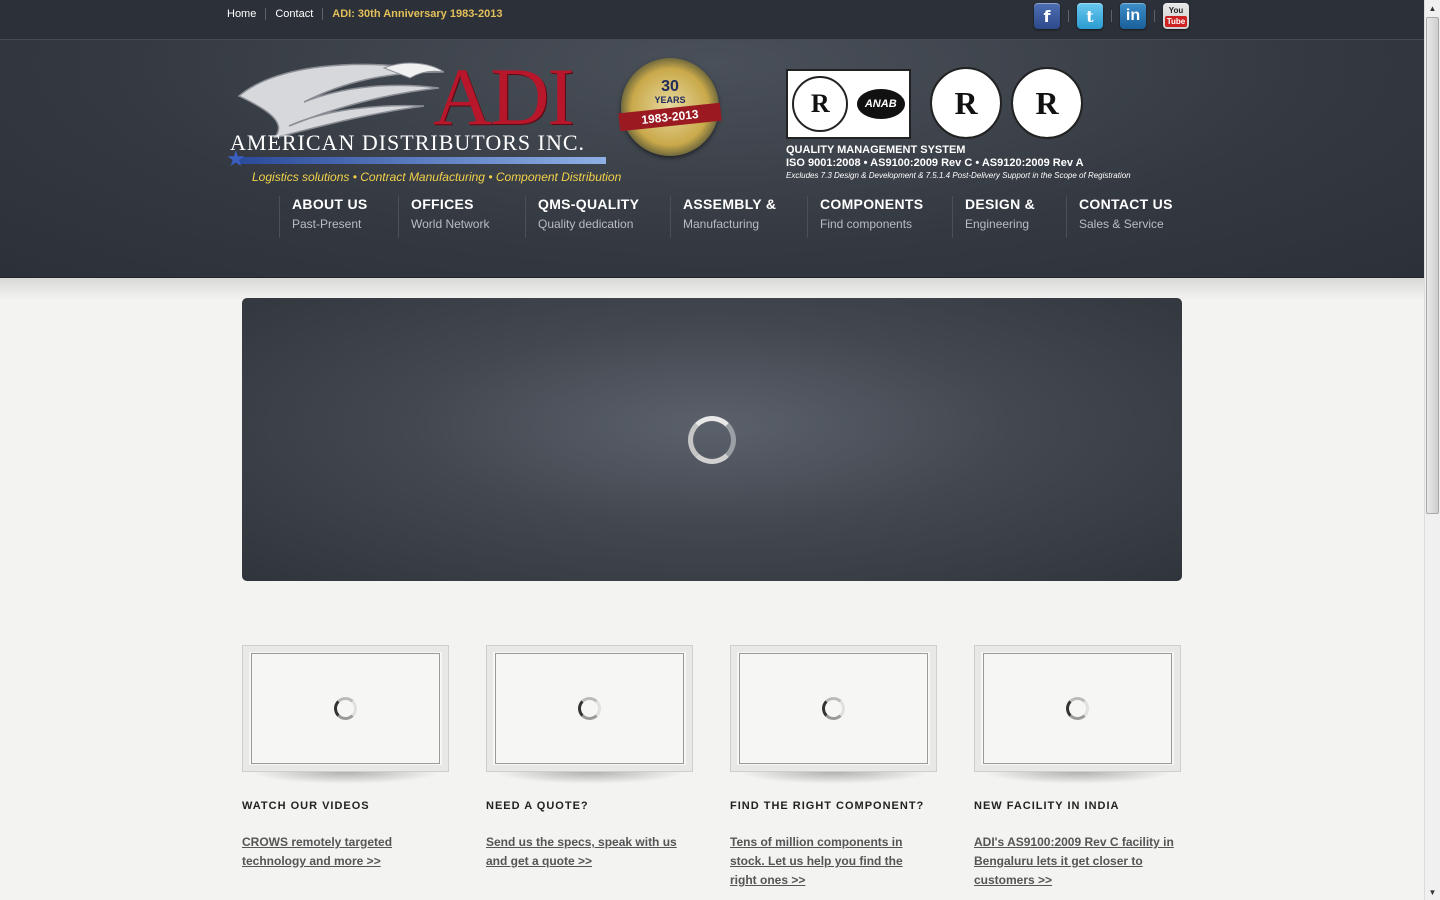 Image resolution: width=1440 pixels, height=900 pixels. I want to click on nav-item-subtitle: Find components, so click(866, 224).